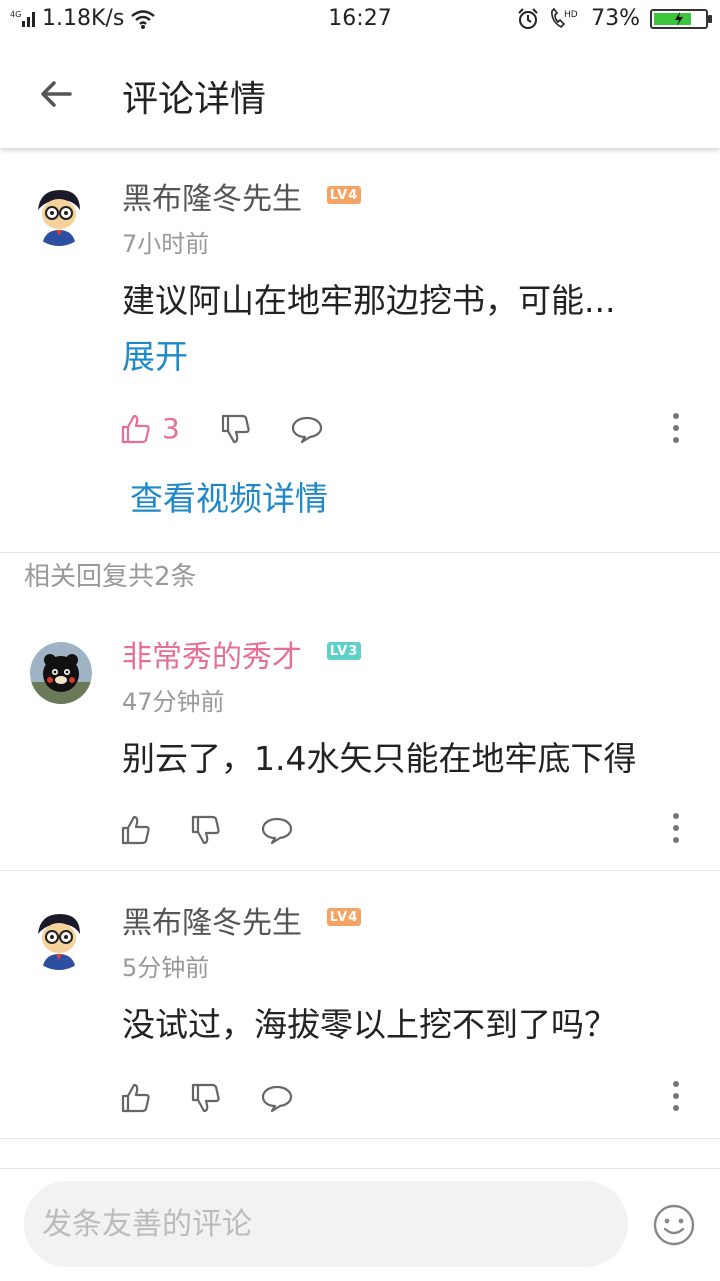 Image resolution: width=720 pixels, height=1281 pixels. Describe the element at coordinates (229, 496) in the screenshot. I see `view-video-link: 查看视频详情` at that location.